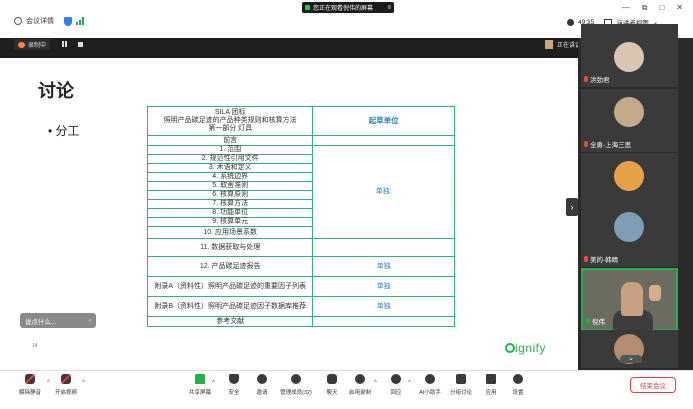  What do you see at coordinates (491, 379) in the screenshot?
I see `grid-icon` at bounding box center [491, 379].